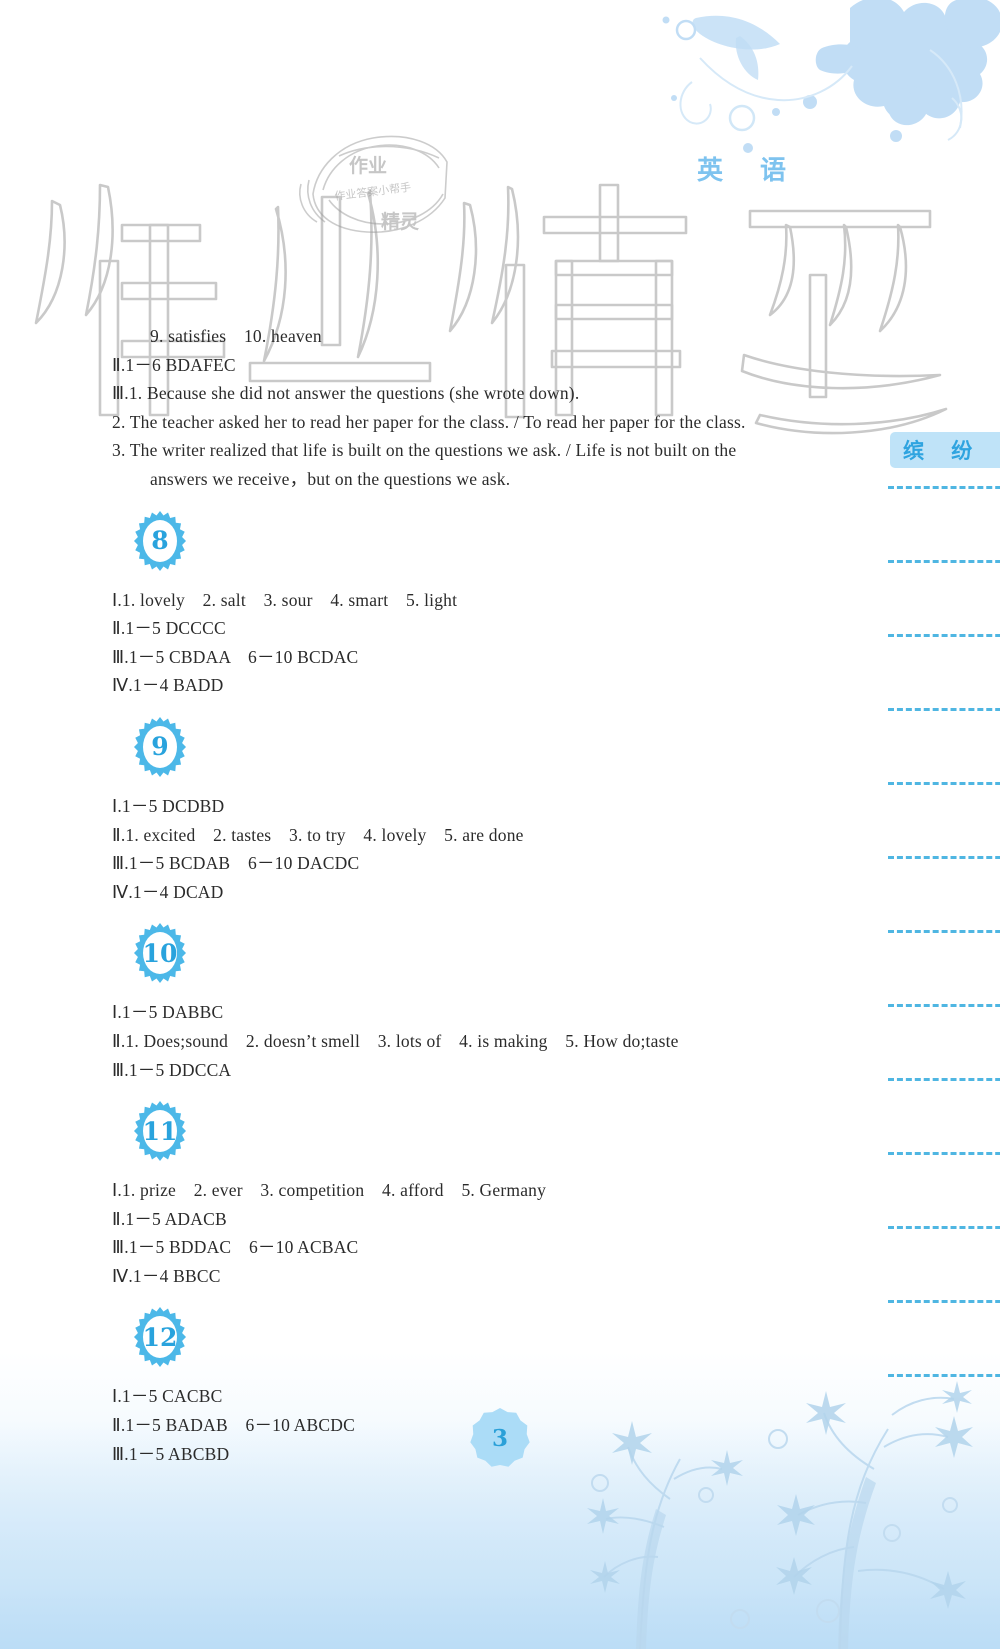 Image resolution: width=1000 pixels, height=1649 pixels. What do you see at coordinates (168, 805) in the screenshot?
I see `answer-line: Ⅰ.1－5 DCDBD` at bounding box center [168, 805].